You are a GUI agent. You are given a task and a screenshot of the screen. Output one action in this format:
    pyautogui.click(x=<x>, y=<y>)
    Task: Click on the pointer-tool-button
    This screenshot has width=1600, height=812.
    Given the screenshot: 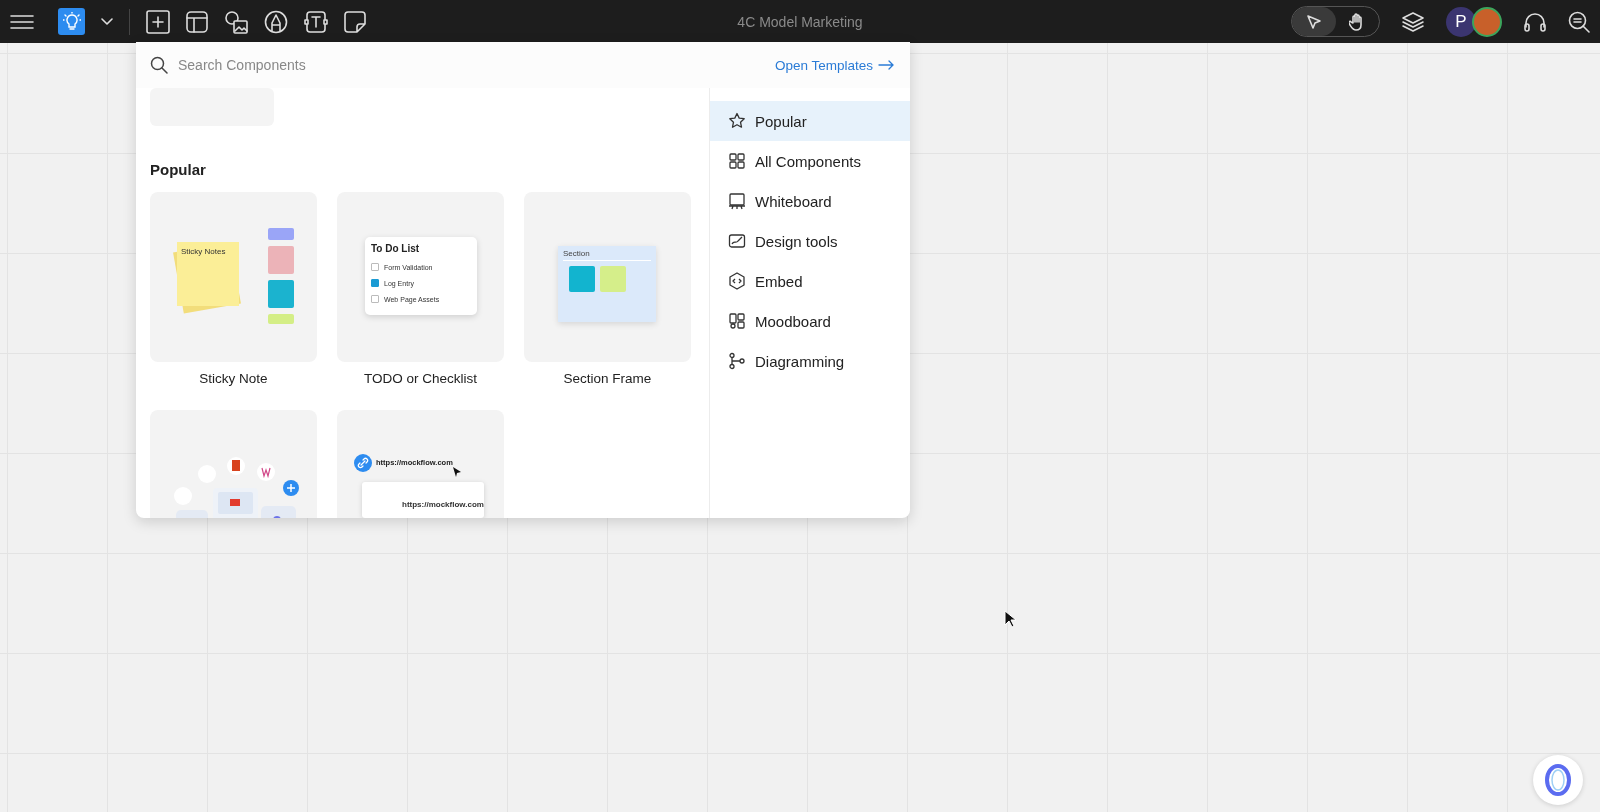 What is the action you would take?
    pyautogui.click(x=1314, y=21)
    